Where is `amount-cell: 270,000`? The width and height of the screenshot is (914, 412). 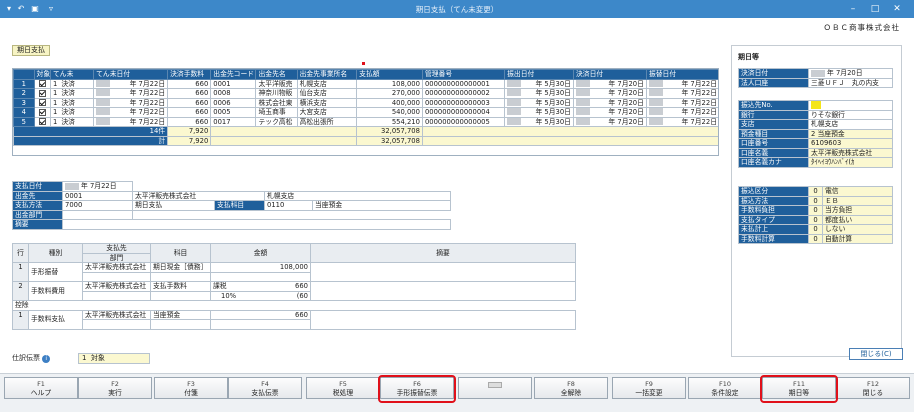 amount-cell: 270,000 is located at coordinates (389, 93).